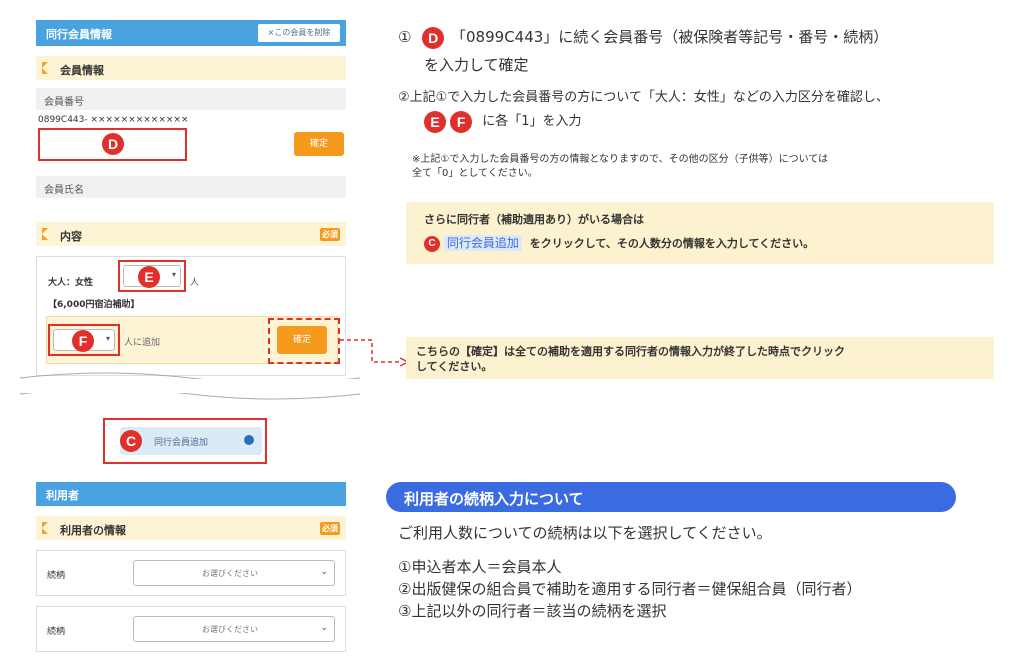 The width and height of the screenshot is (1024, 662). What do you see at coordinates (249, 440) in the screenshot?
I see `circle-arrow-icon` at bounding box center [249, 440].